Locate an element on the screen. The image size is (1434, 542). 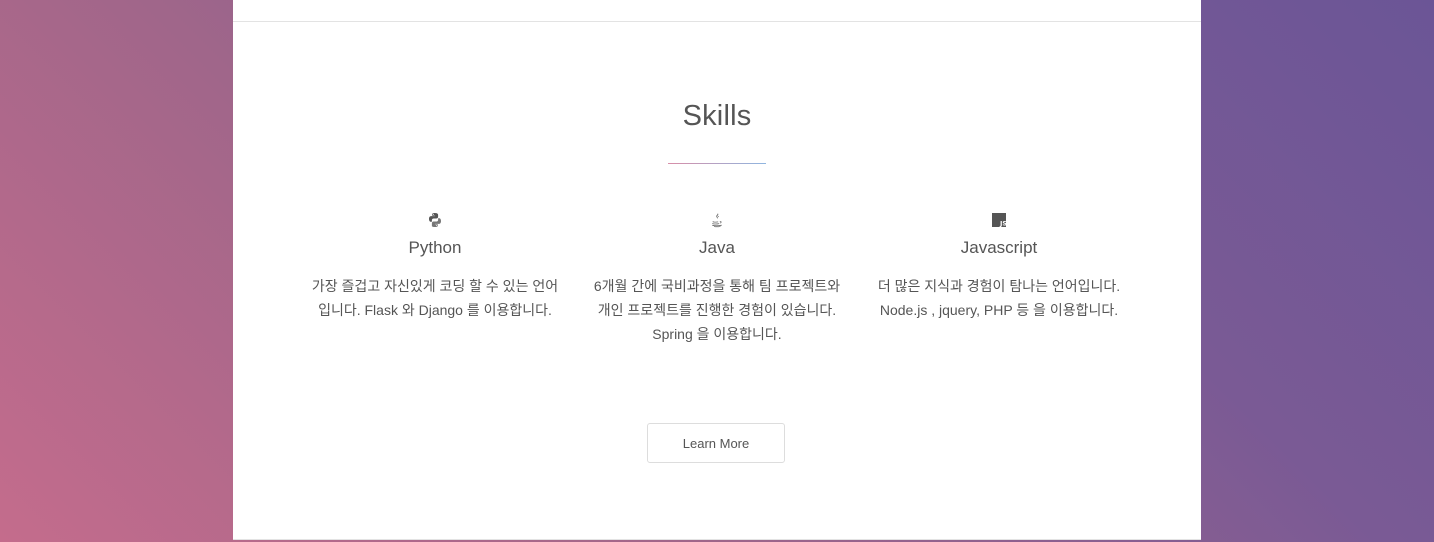
learn-more-button: Learn More is located at coordinates (716, 443).